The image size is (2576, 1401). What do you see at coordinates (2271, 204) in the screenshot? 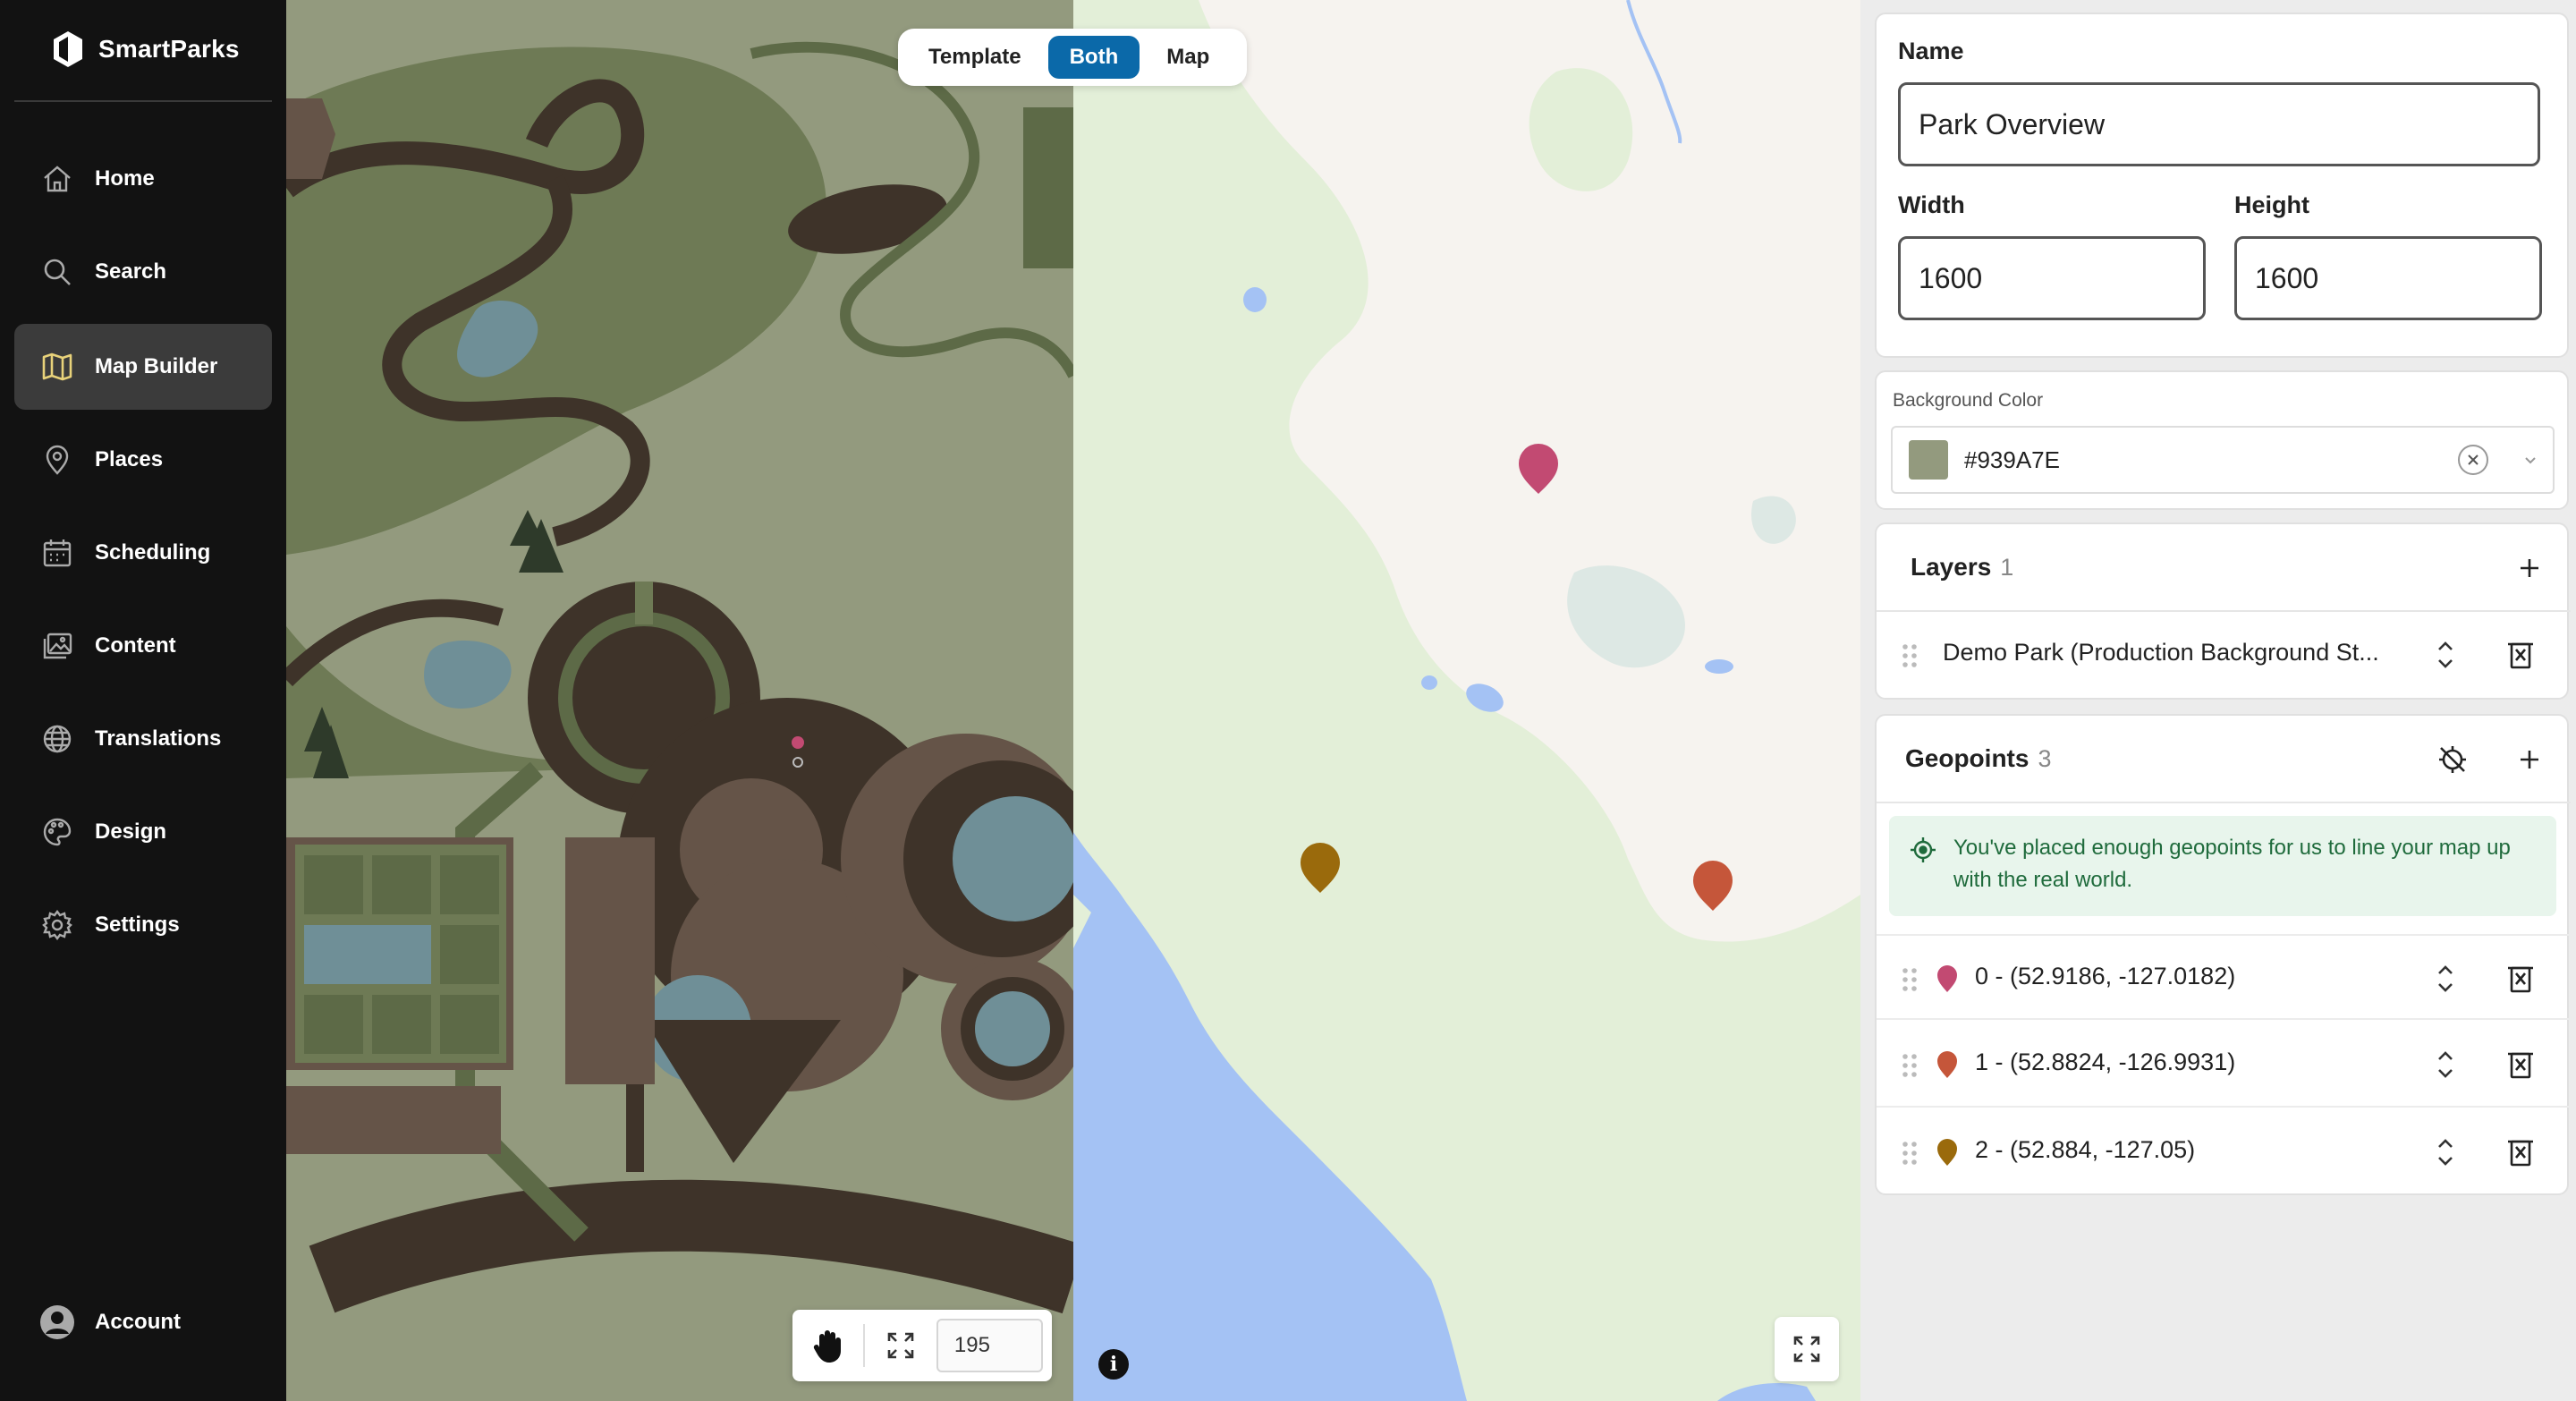
I see `height-label: Height` at bounding box center [2271, 204].